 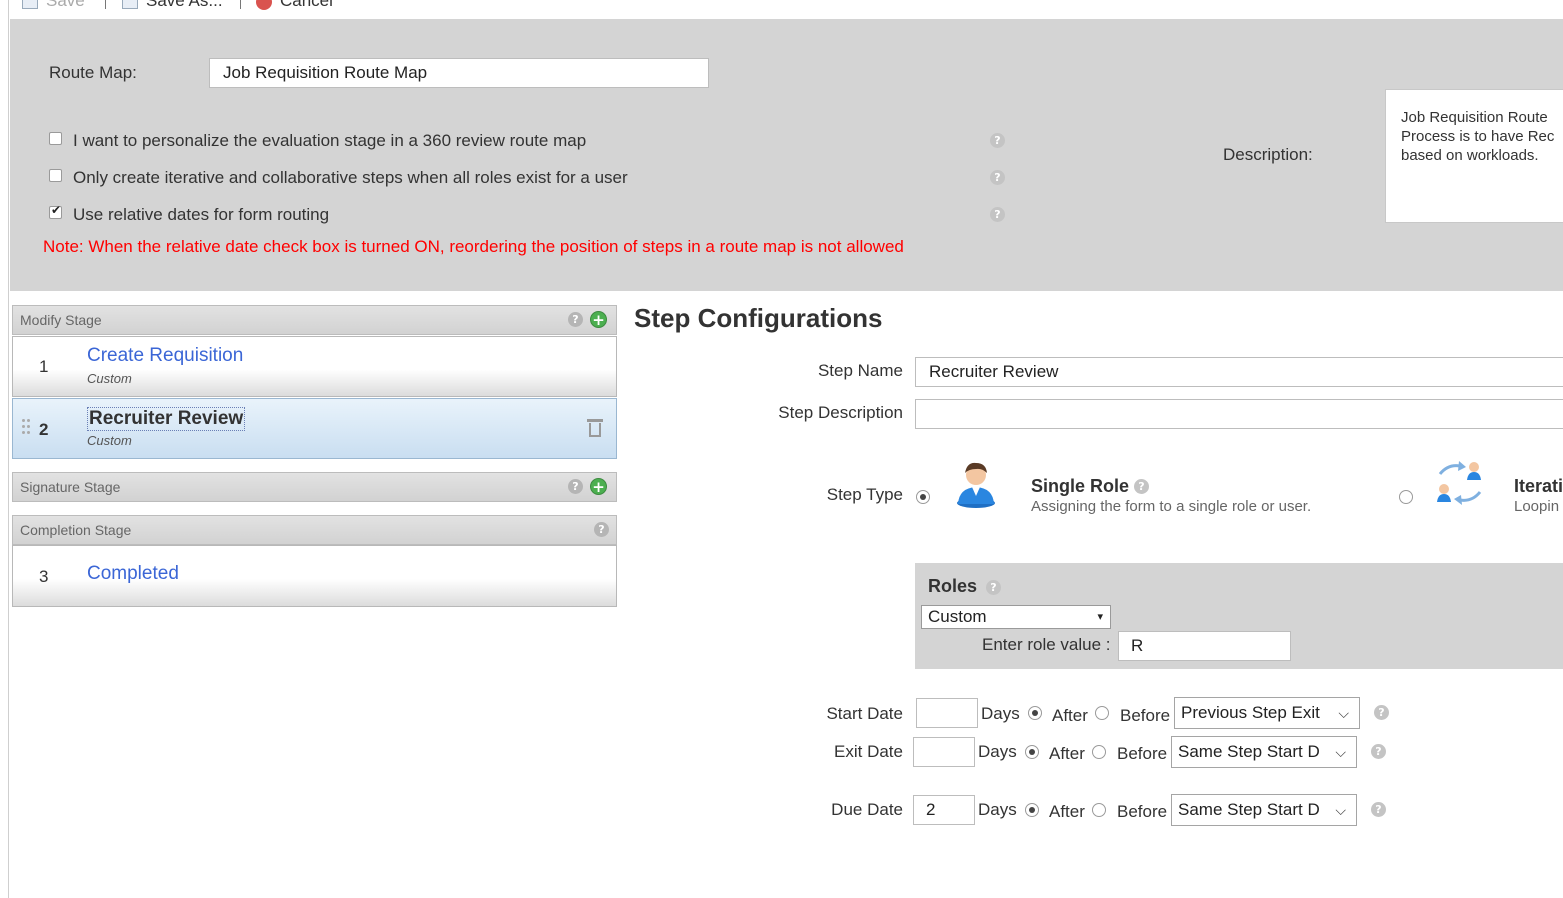 I want to click on dropdown-arrow-icon: ▾, so click(x=1100, y=617).